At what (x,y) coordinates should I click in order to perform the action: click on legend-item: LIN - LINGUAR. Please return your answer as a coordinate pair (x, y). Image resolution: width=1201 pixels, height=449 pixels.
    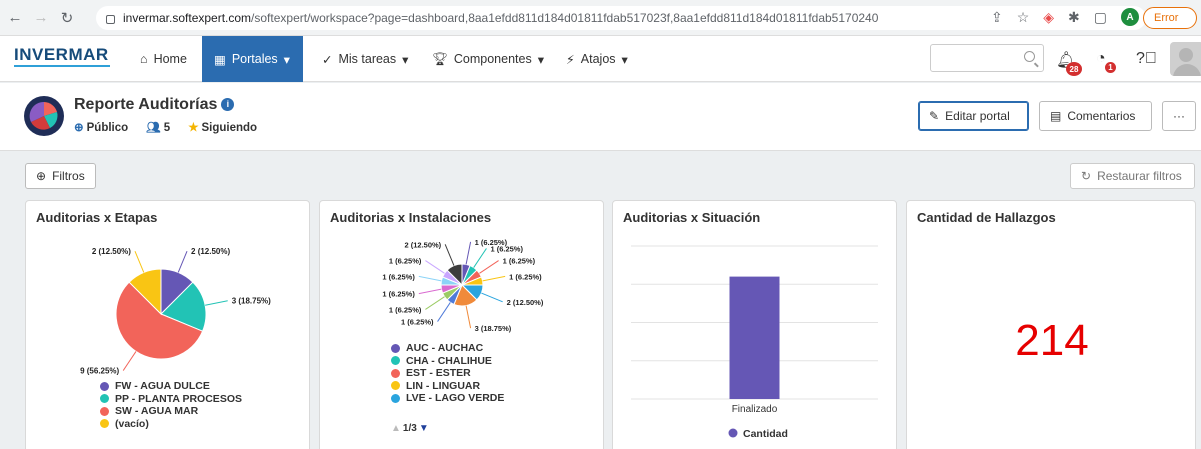
    Looking at the image, I should click on (447, 386).